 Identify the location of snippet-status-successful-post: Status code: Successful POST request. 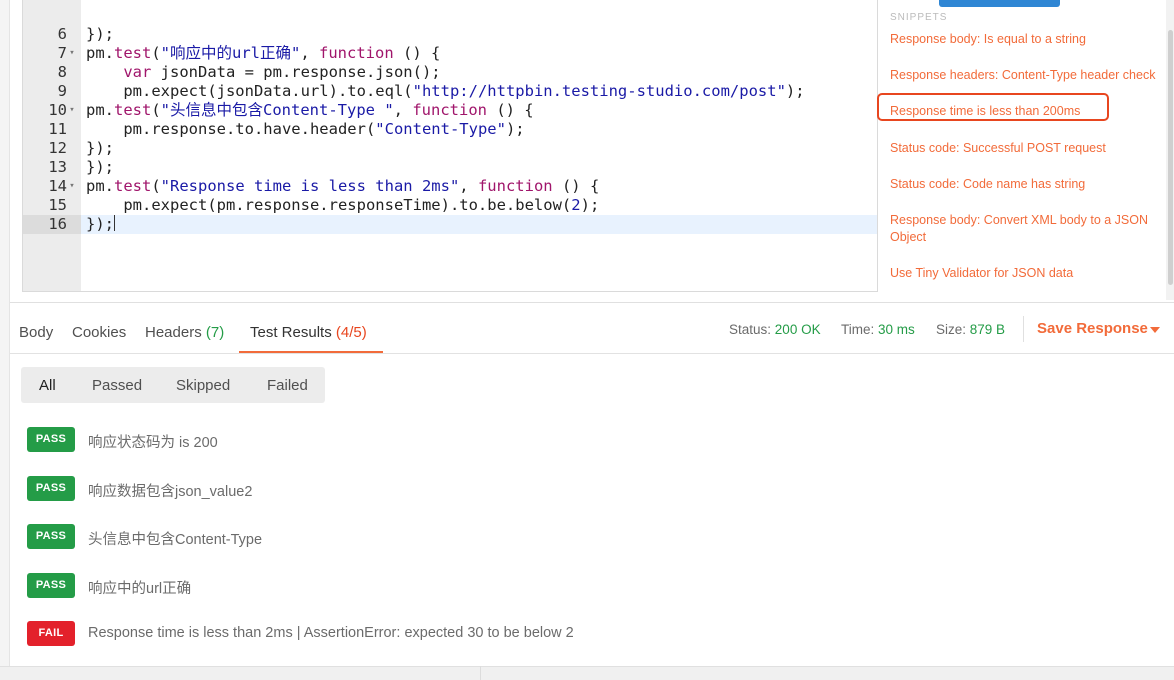
(1025, 148).